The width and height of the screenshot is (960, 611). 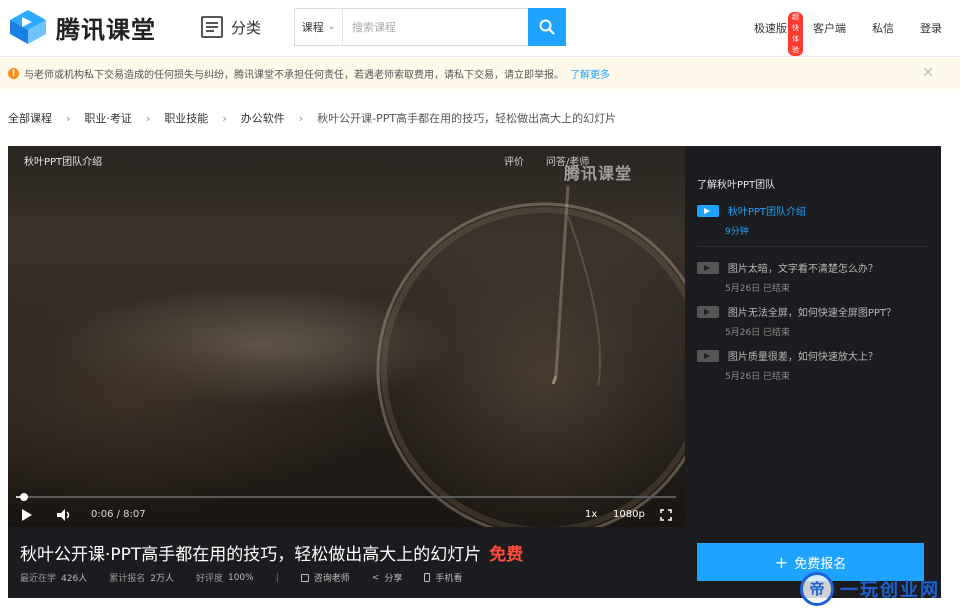 What do you see at coordinates (127, 579) in the screenshot?
I see `enrolled-label: 累计报名` at bounding box center [127, 579].